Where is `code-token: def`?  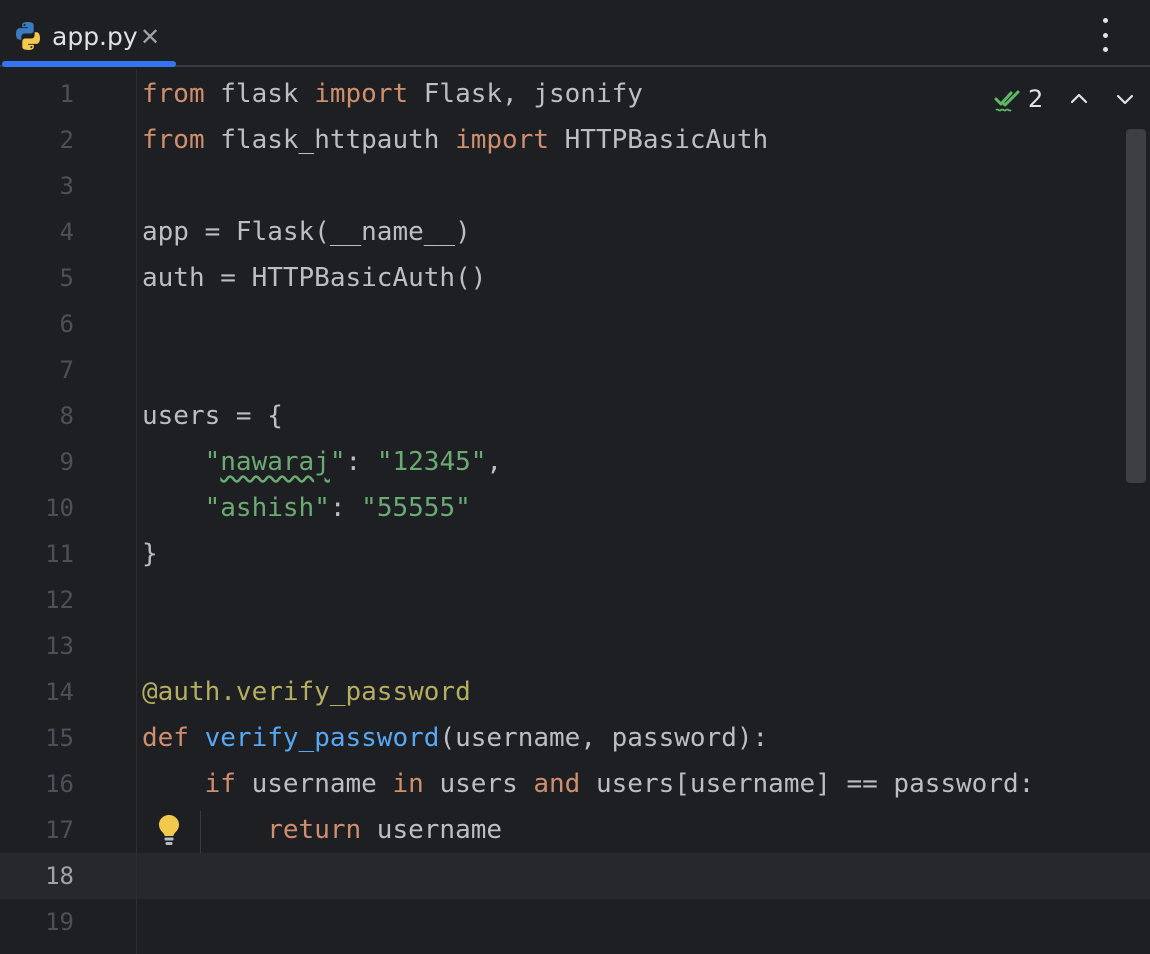 code-token: def is located at coordinates (165, 738).